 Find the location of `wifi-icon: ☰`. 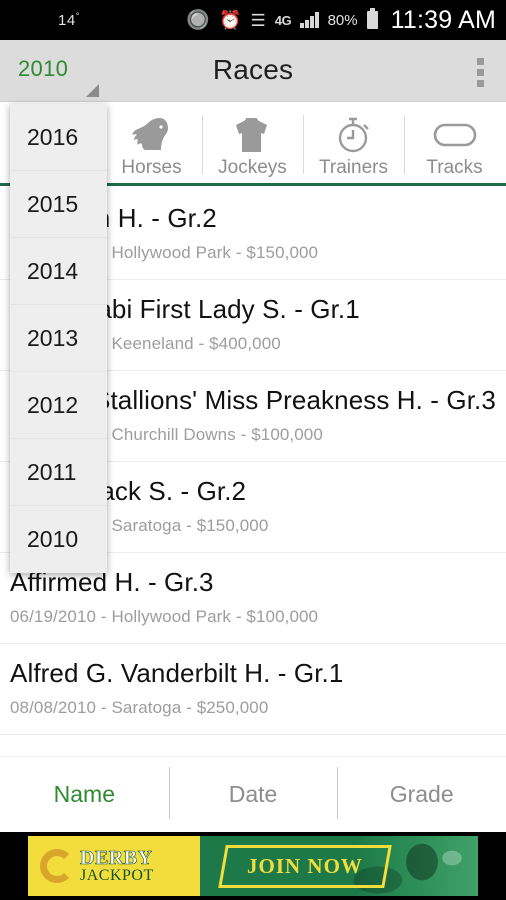

wifi-icon: ☰ is located at coordinates (258, 20).